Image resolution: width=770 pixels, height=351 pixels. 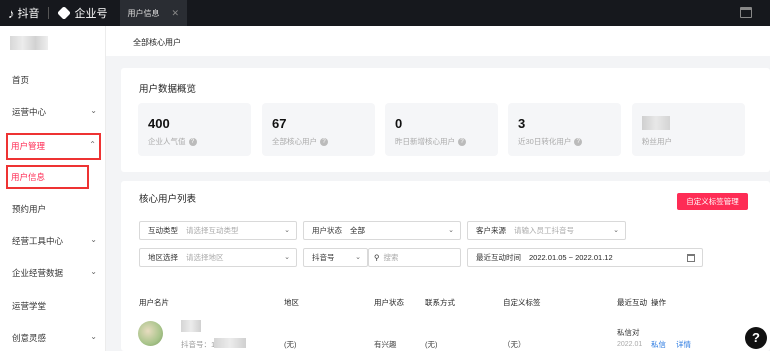 I want to click on briefcase-icon, so click(x=746, y=12).